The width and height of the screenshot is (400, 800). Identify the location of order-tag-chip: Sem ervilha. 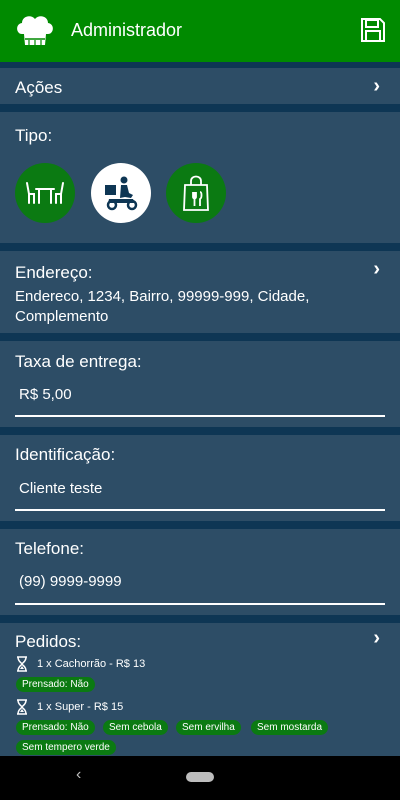
(208, 727).